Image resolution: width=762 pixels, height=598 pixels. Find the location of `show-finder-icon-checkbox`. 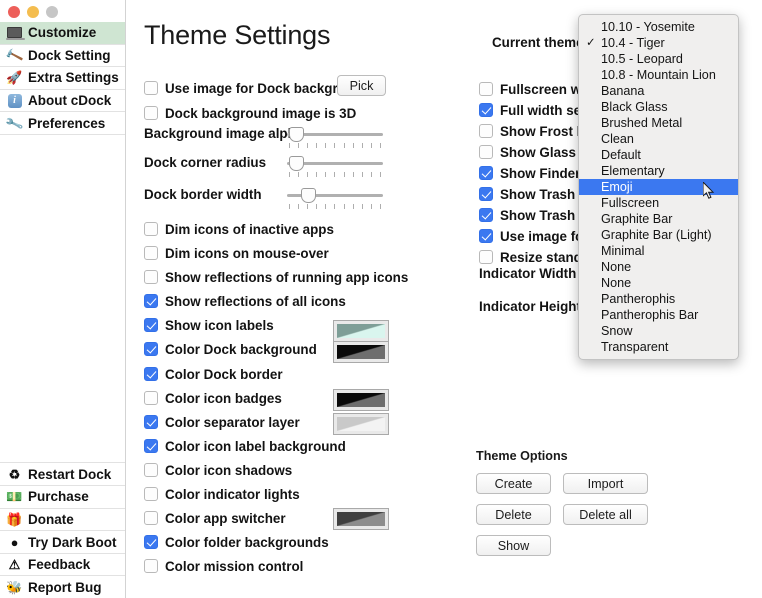

show-finder-icon-checkbox is located at coordinates (486, 173).